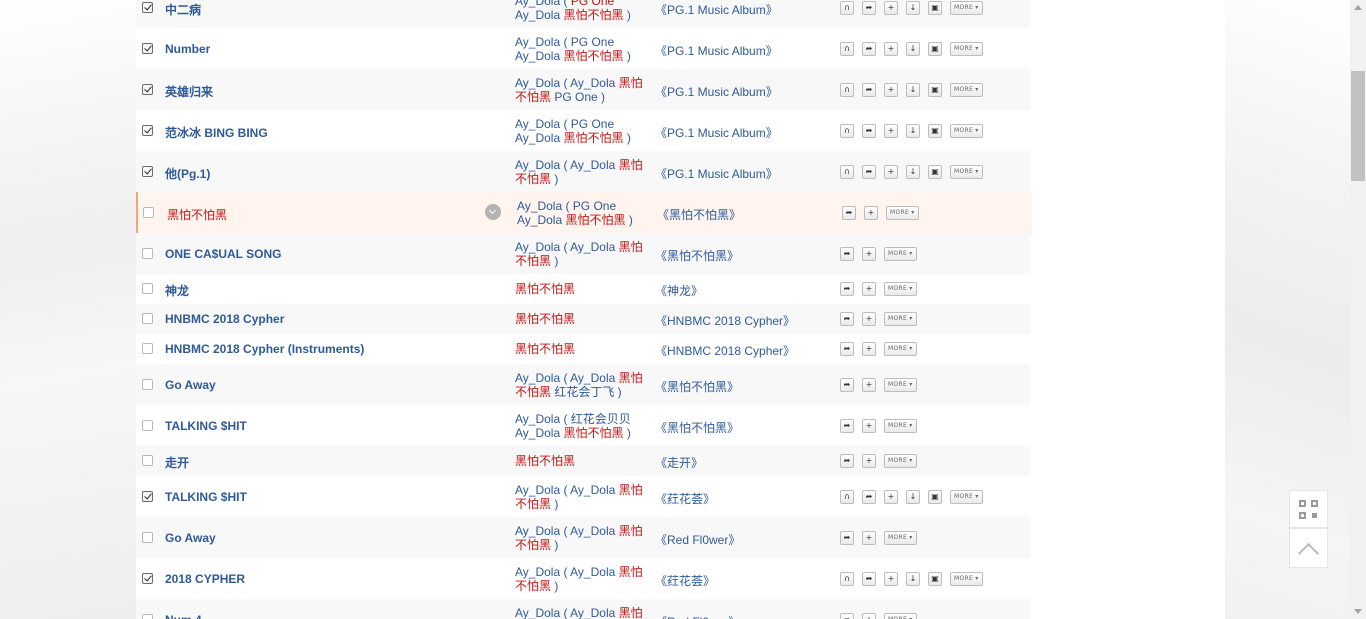  What do you see at coordinates (685, 498) in the screenshot?
I see `album-link: 《荭花荟》` at bounding box center [685, 498].